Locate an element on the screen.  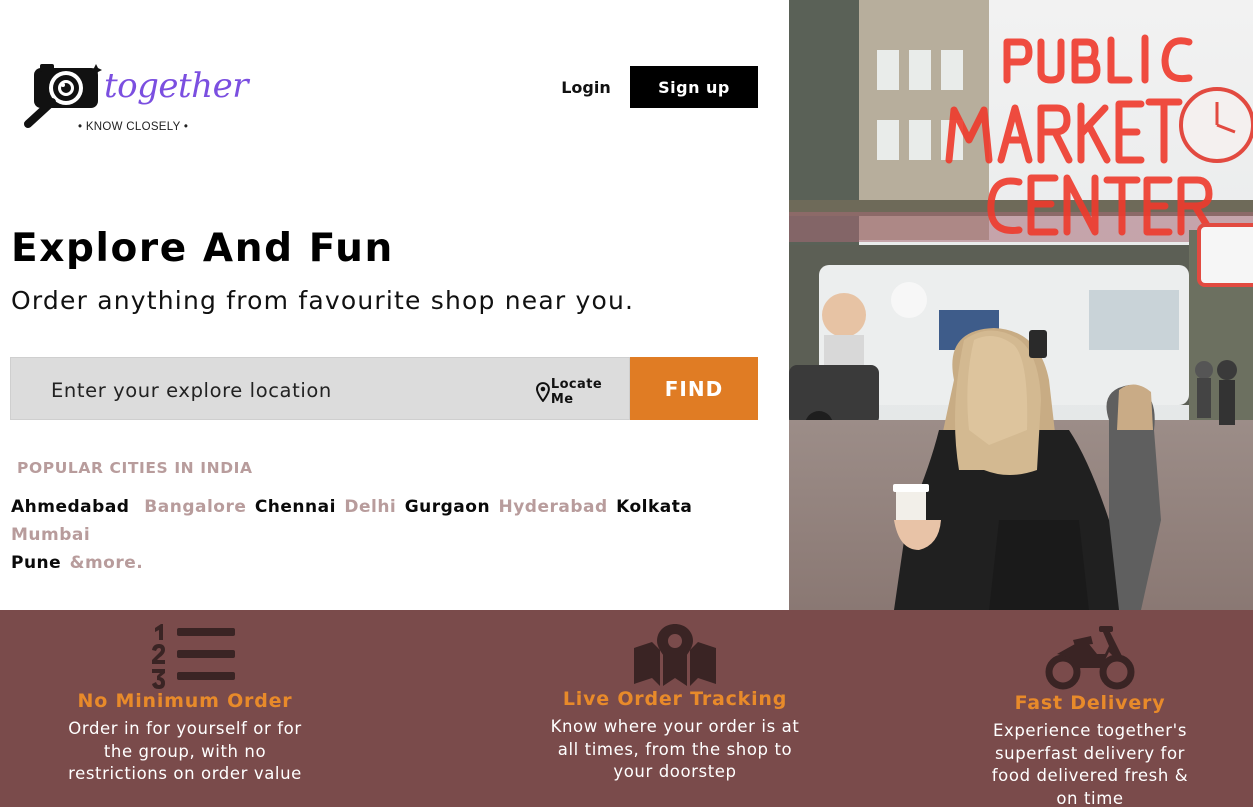
city-link-gurgaon: Gurgaon is located at coordinates (447, 507).